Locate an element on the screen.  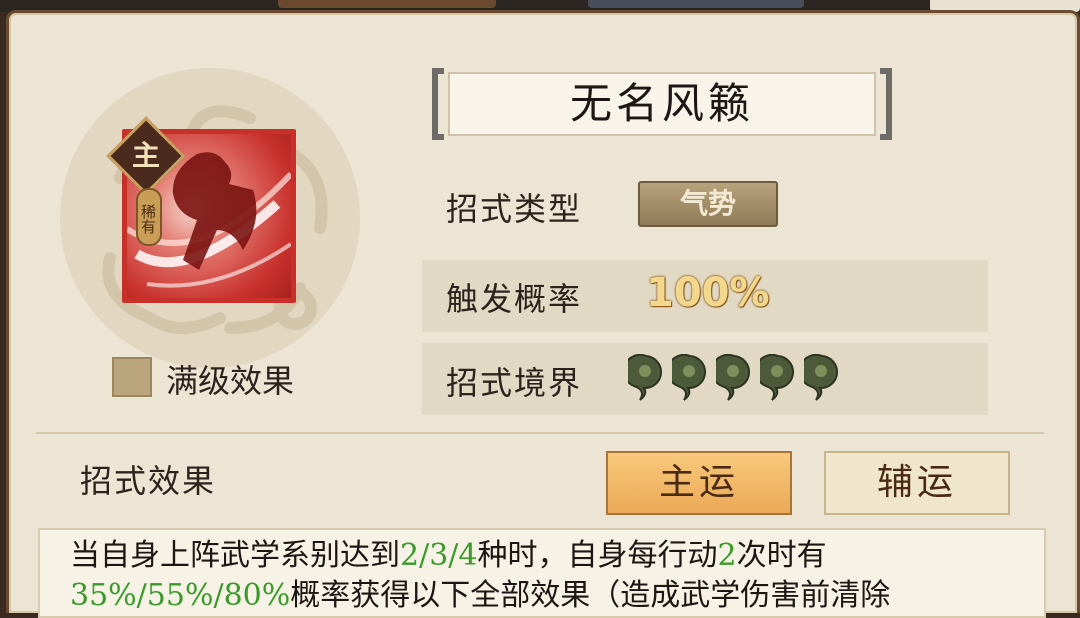
tab-aux-practice: 辅运 is located at coordinates (917, 483).